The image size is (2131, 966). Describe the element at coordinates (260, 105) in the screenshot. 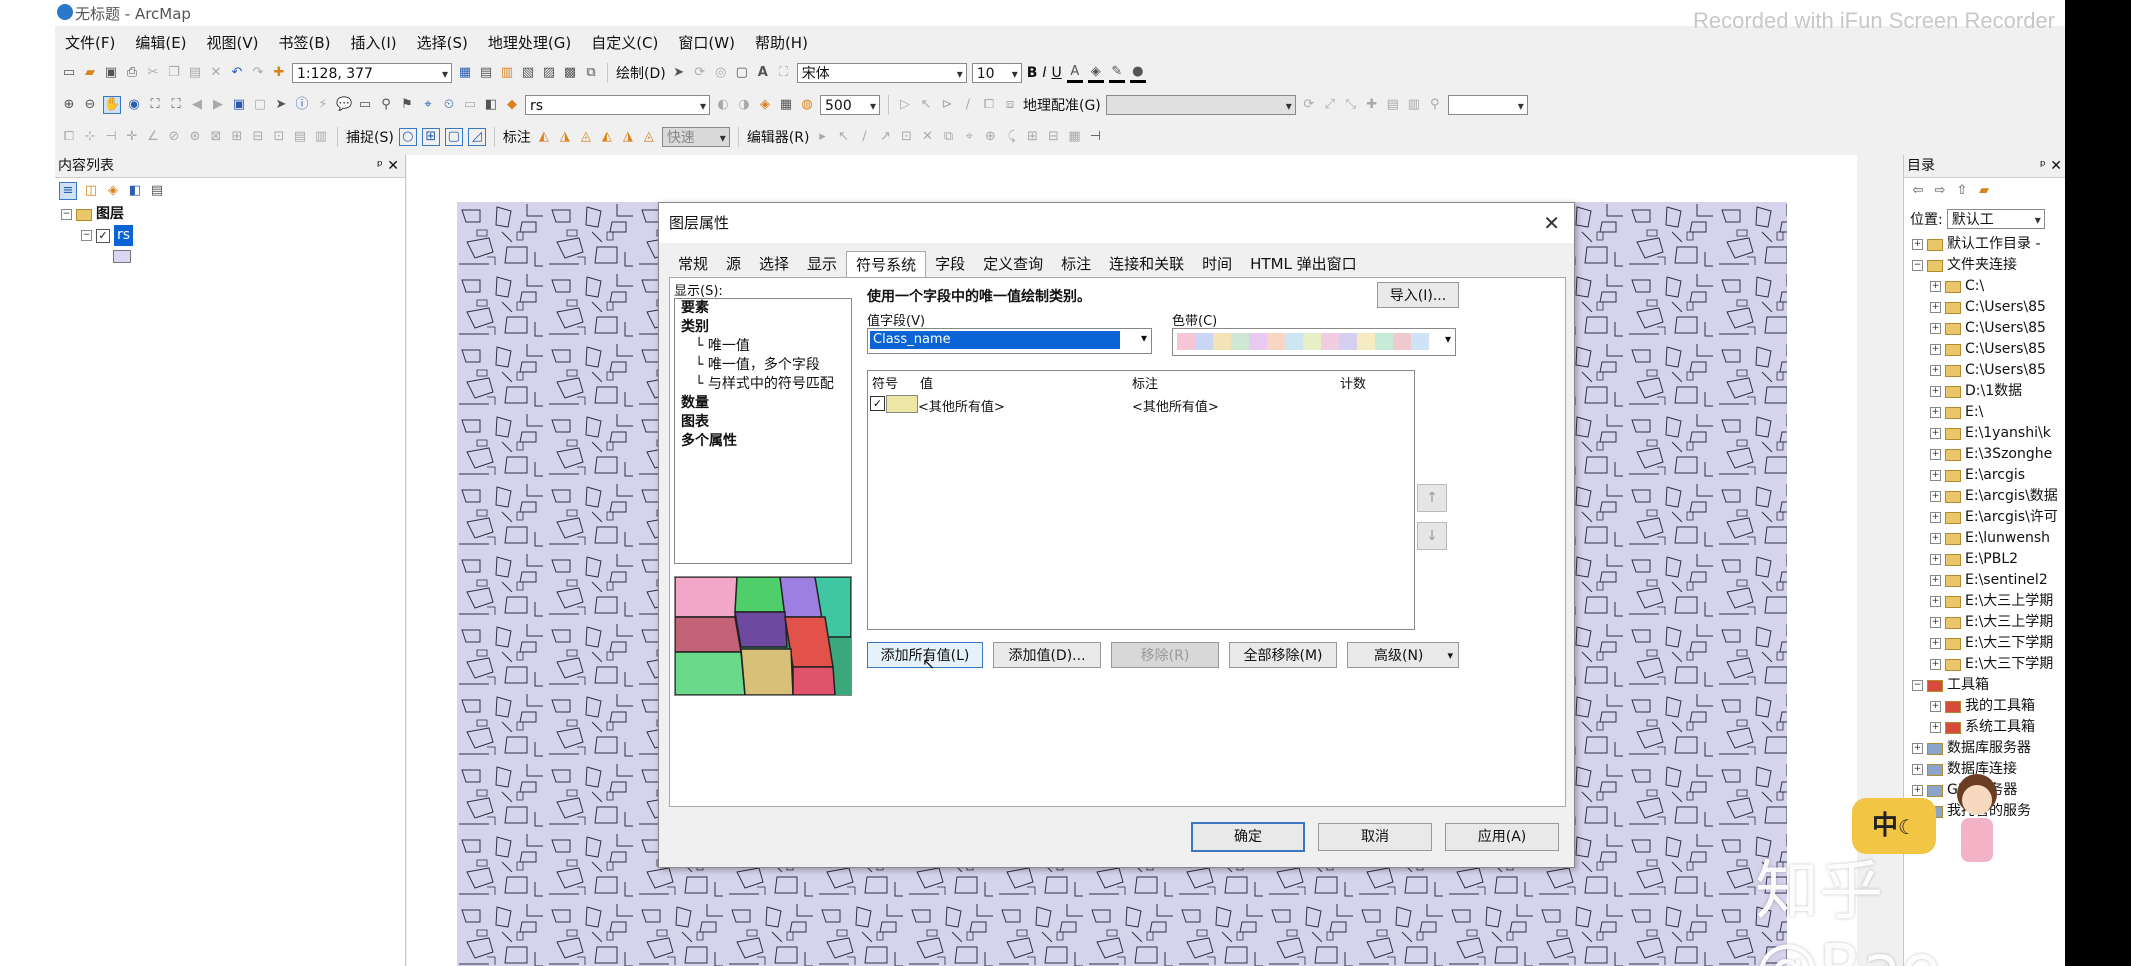

I see `clear-selection-icon: ▢` at that location.